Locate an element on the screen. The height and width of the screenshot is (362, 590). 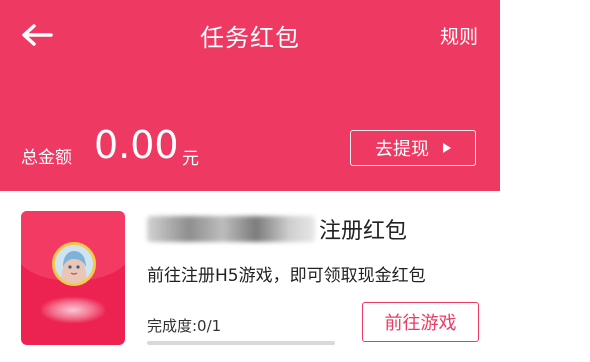
total-amount-value: 0.00 is located at coordinates (136, 145).